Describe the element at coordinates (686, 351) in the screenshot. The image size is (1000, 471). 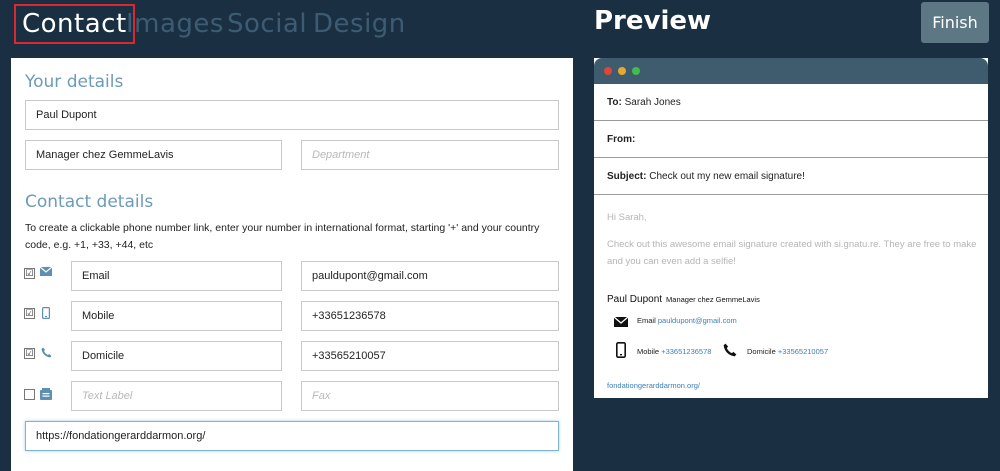
I see `signature-mobile-link: +33651236578` at that location.